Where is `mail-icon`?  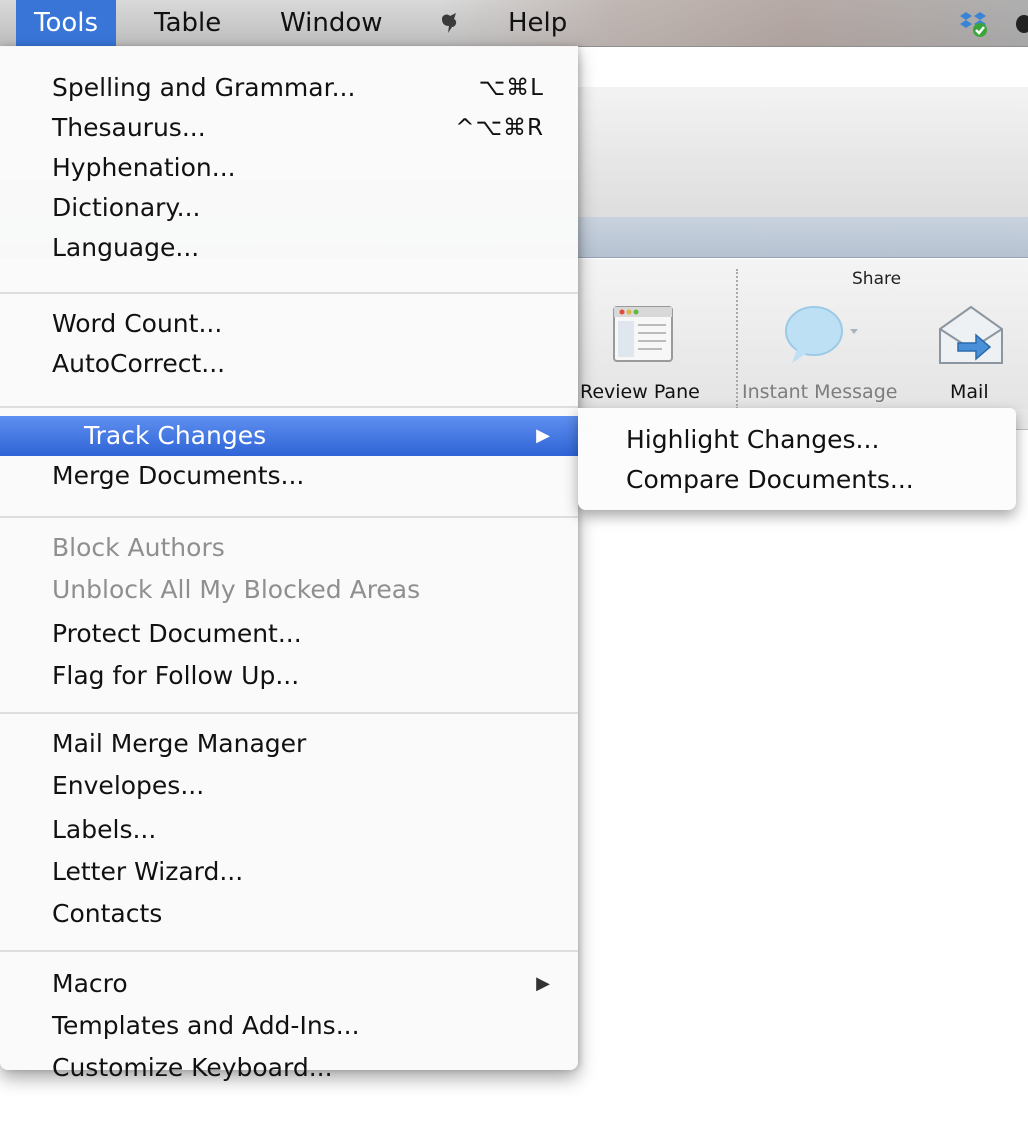
mail-icon is located at coordinates (971, 335).